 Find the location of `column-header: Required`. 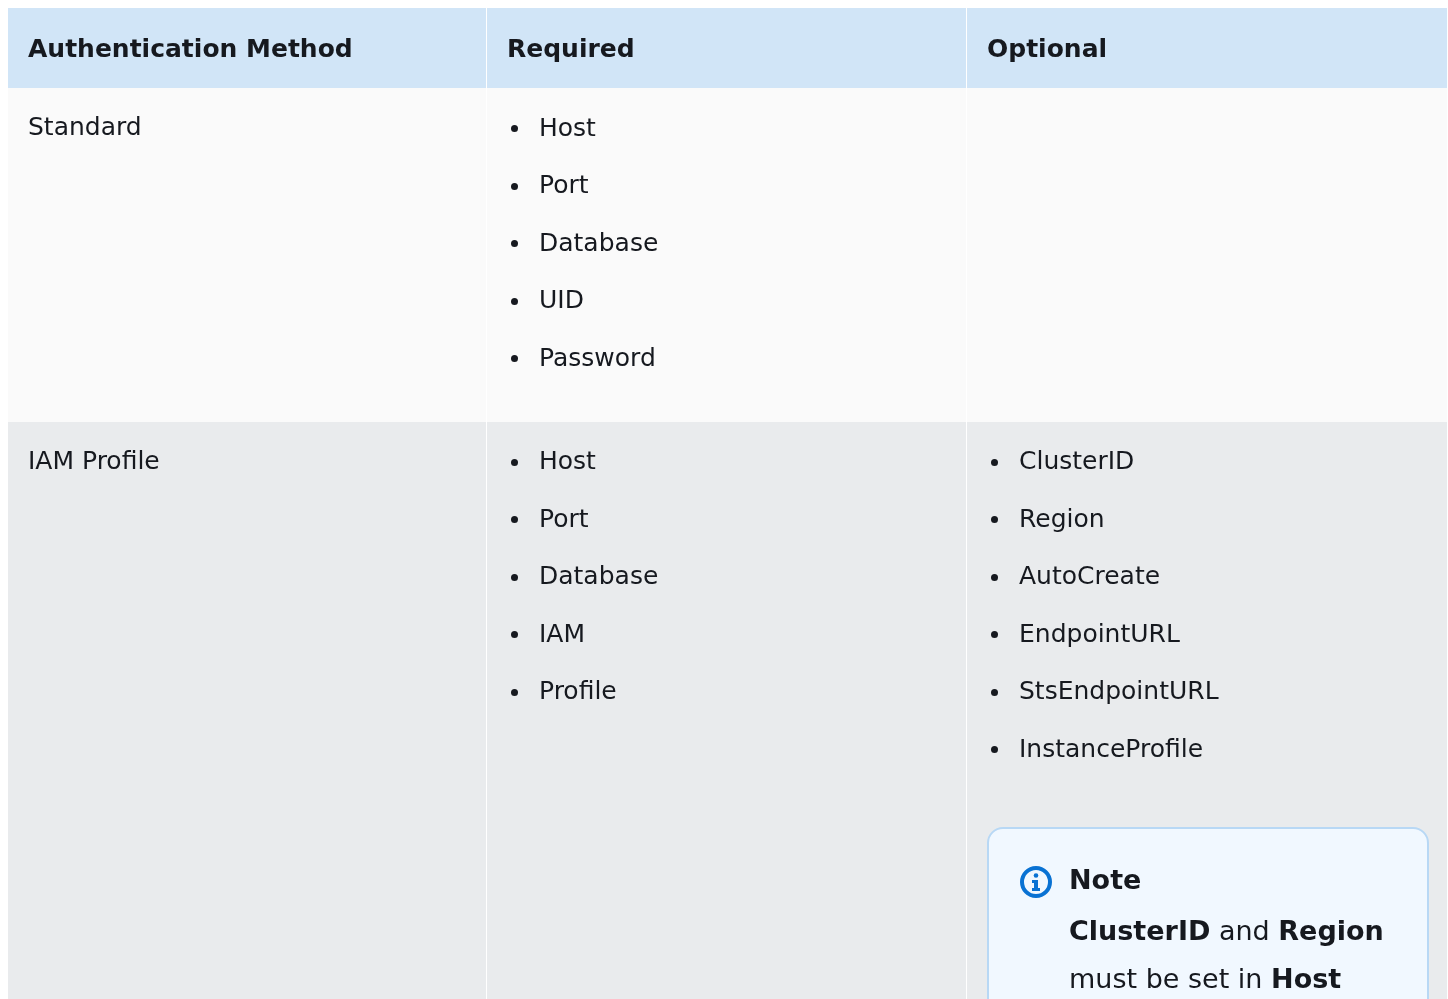

column-header: Required is located at coordinates (726, 48).